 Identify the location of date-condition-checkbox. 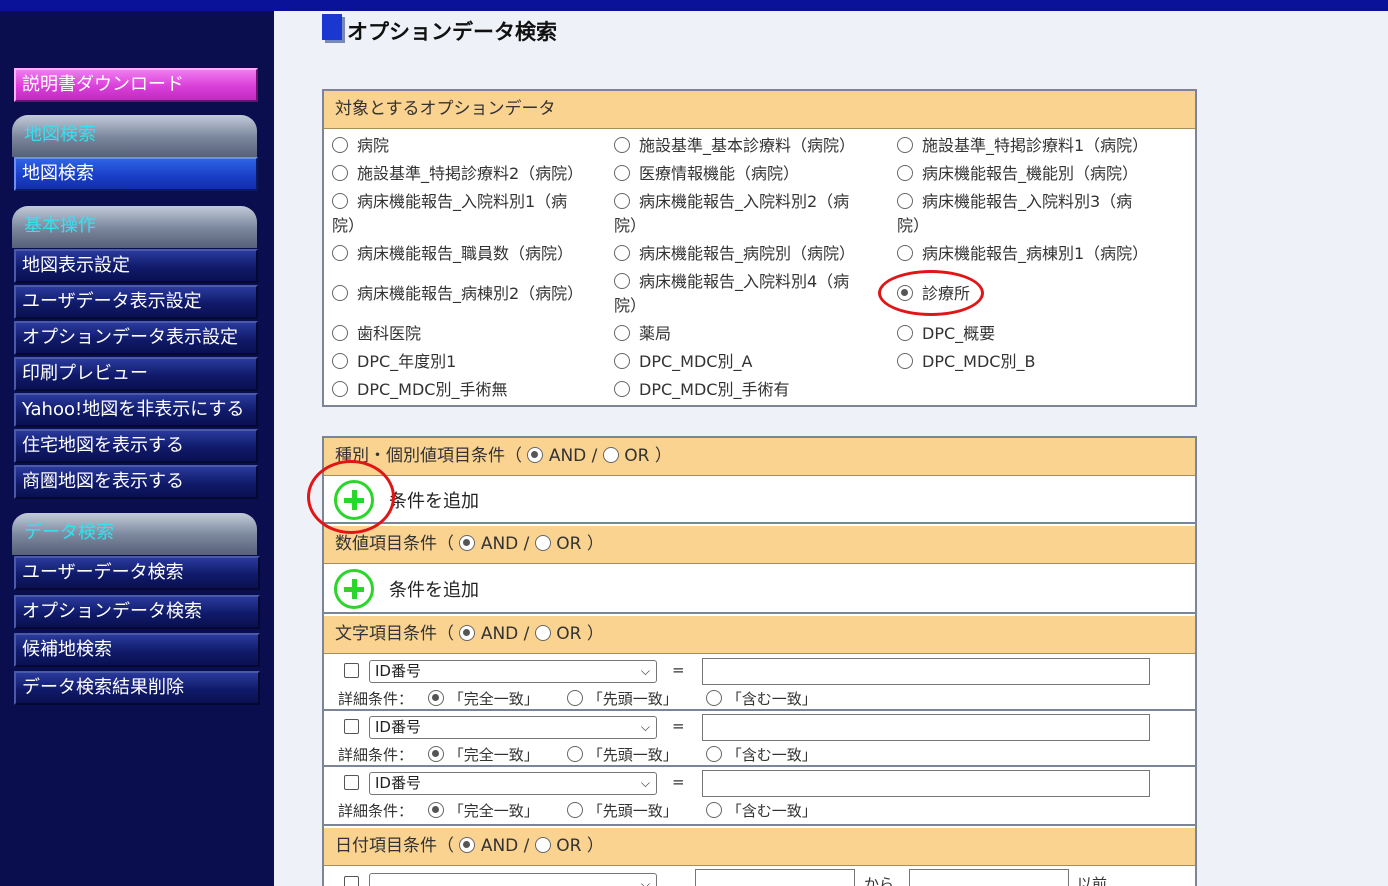
(351, 881).